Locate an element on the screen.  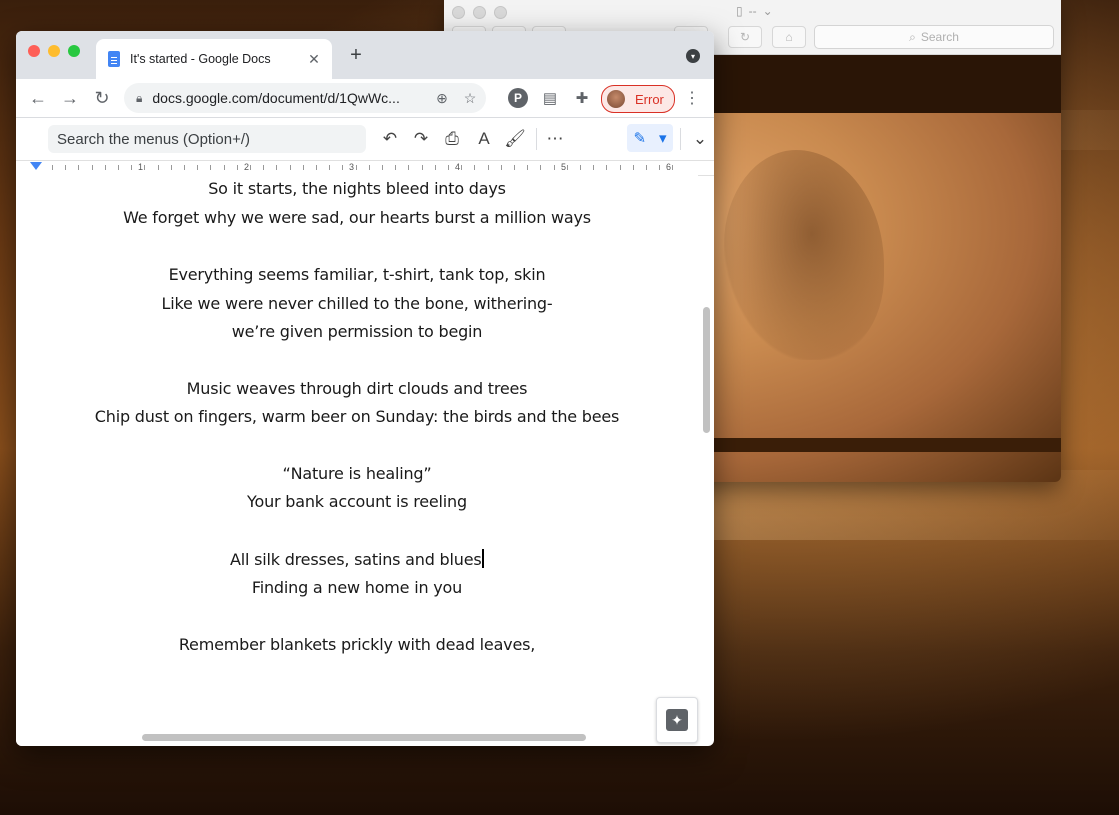
indent-marker is located at coordinates (36, 166).